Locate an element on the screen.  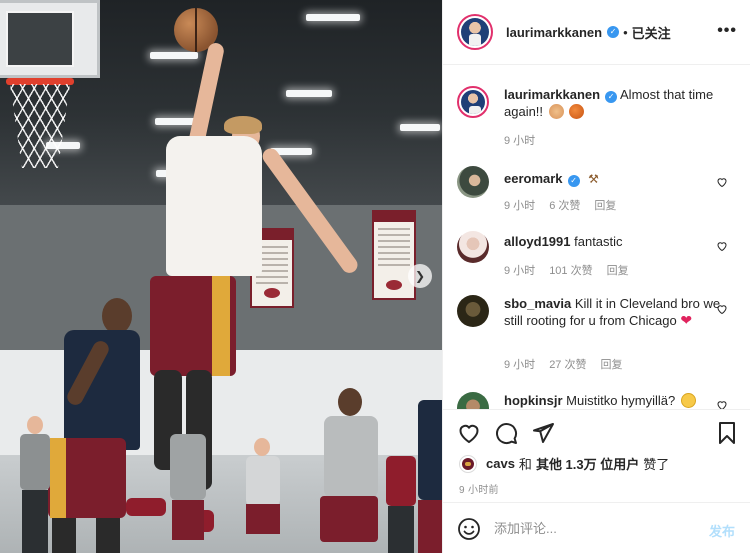
liker-username: cavs is located at coordinates (500, 463).